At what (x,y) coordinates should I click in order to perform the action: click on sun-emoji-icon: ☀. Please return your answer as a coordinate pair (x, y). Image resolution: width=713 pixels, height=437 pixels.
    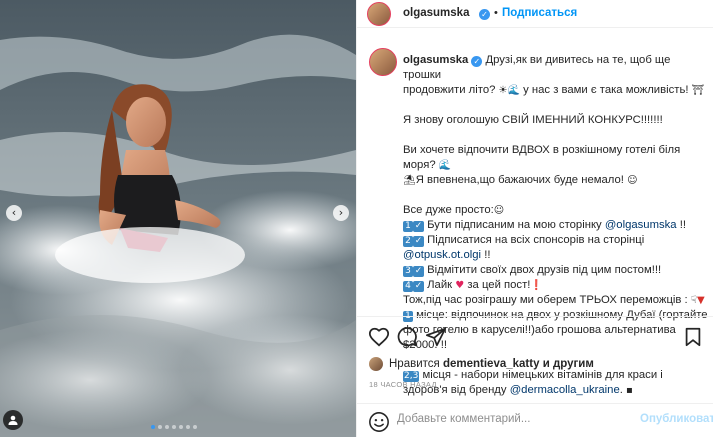
    Looking at the image, I should click on (503, 90).